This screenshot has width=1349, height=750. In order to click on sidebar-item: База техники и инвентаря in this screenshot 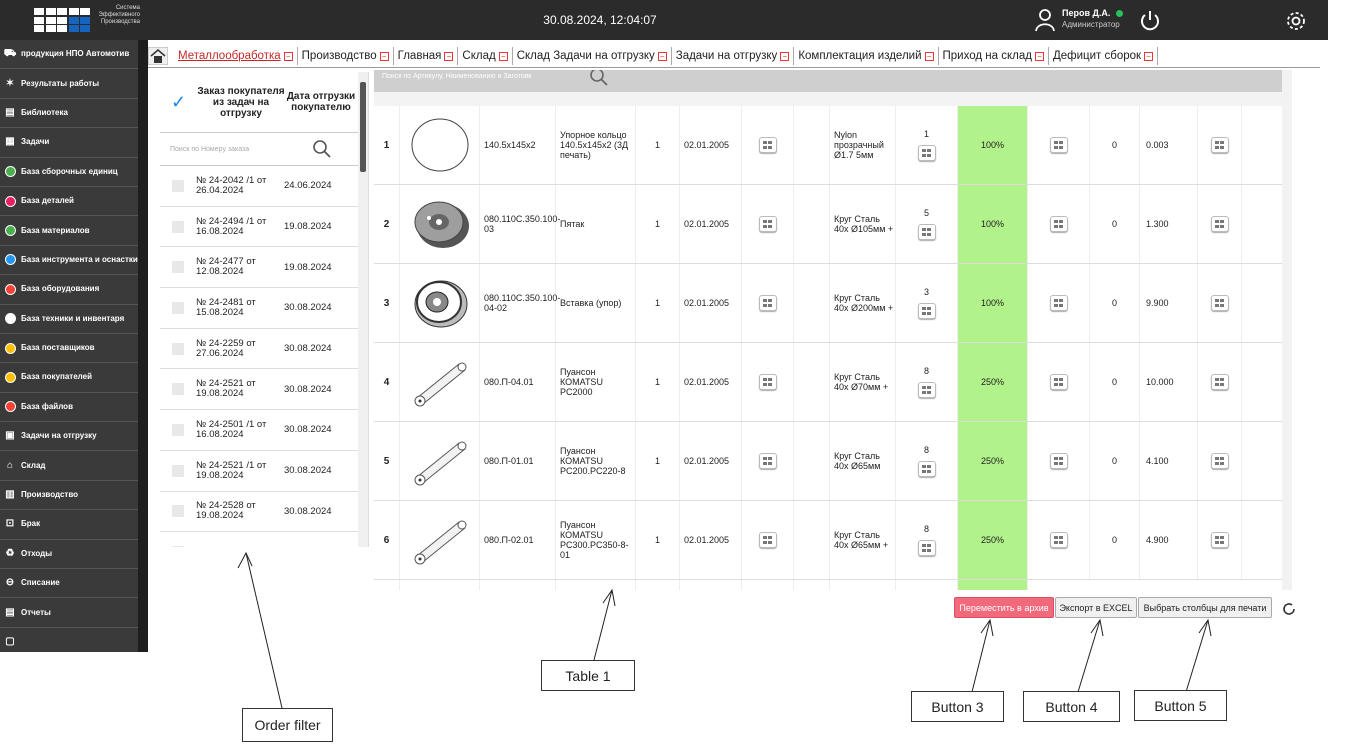, I will do `click(69, 319)`.